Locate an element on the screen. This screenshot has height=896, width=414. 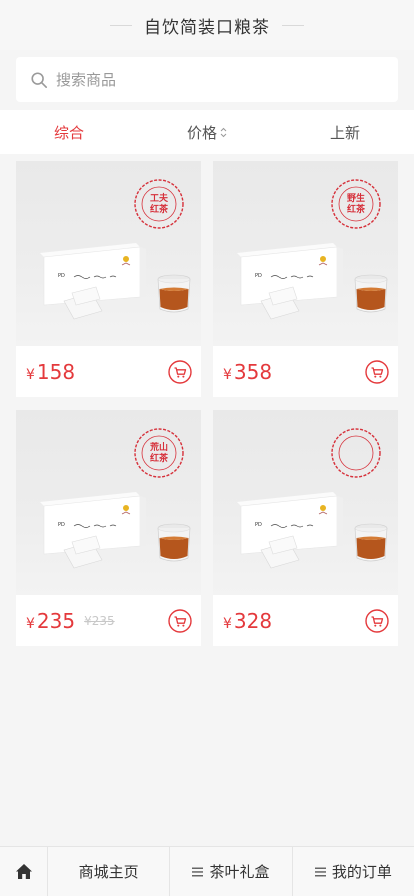
product-photo-illustration: PD 荒山 红茶 is located at coordinates (115, 498).